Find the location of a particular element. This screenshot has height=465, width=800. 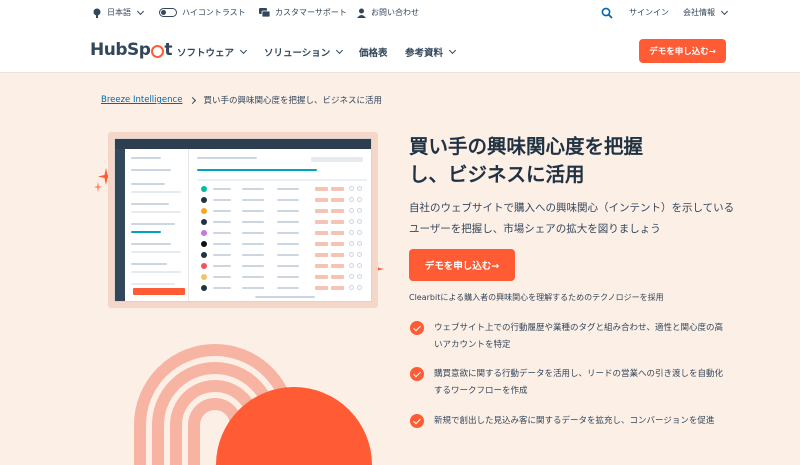

nav-demo-button: デモを申し込む→ is located at coordinates (682, 51).